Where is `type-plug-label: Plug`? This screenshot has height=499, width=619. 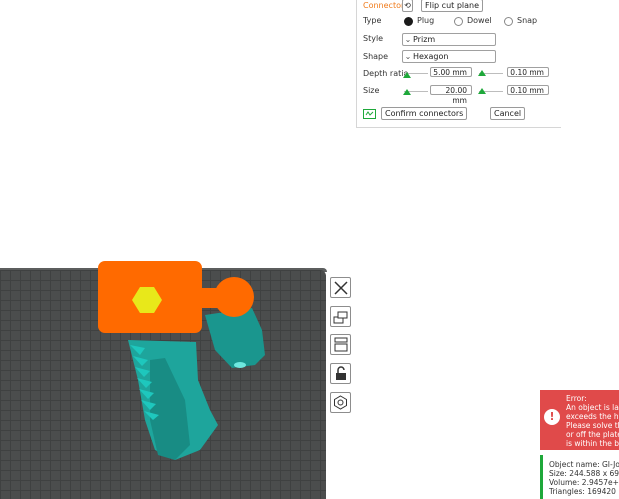
type-plug-label: Plug is located at coordinates (426, 20).